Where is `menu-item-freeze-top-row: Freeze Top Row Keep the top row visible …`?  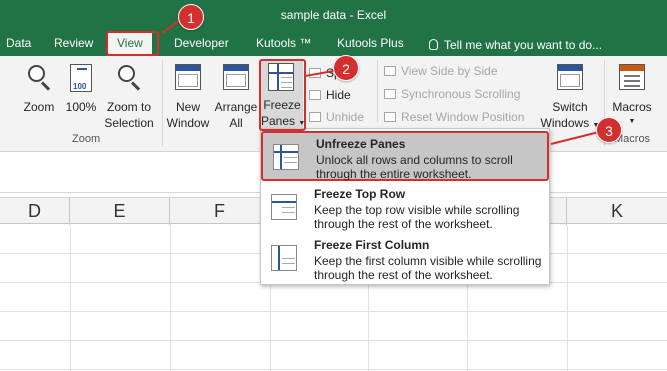
menu-item-freeze-top-row: Freeze Top Row Keep the top row visible … is located at coordinates (405, 208).